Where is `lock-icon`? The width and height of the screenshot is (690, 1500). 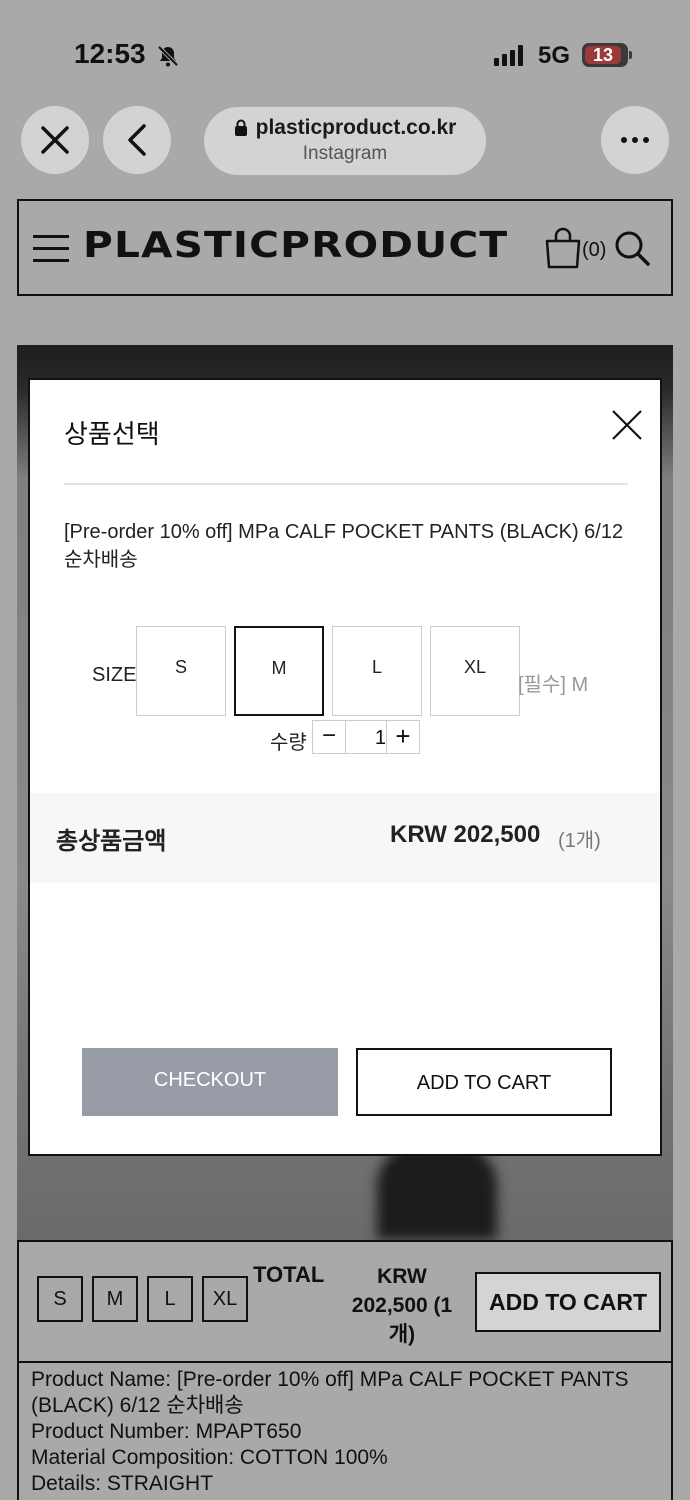
lock-icon is located at coordinates (240, 127).